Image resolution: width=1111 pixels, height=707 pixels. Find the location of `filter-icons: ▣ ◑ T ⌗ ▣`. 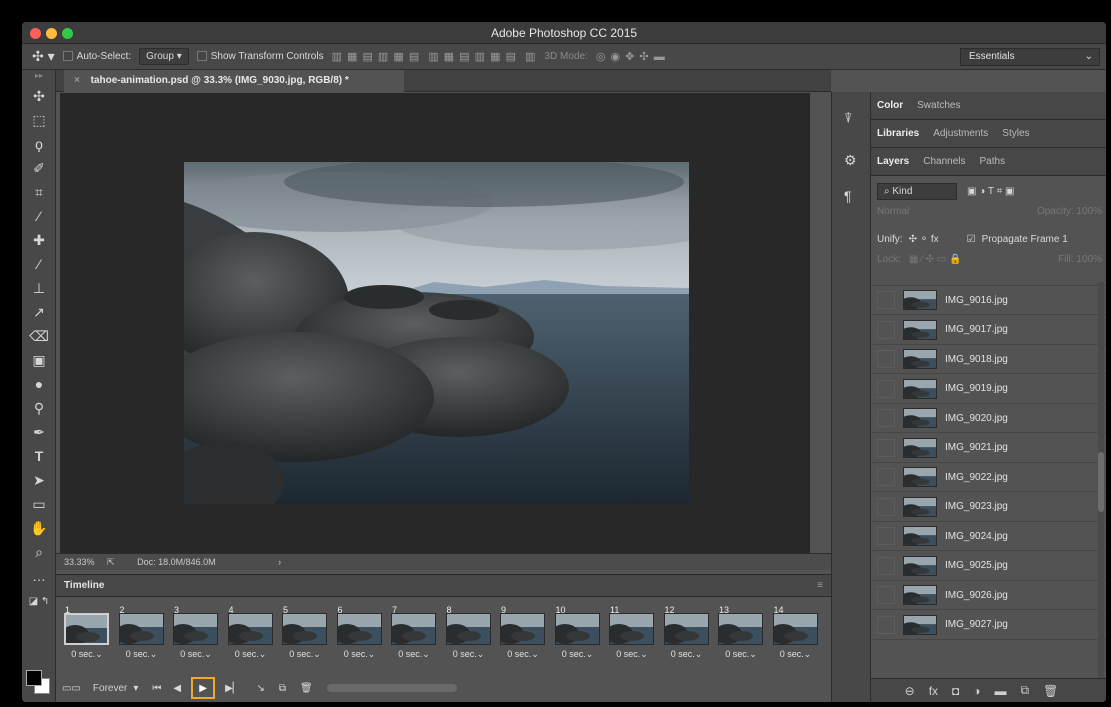

filter-icons: ▣ ◑ T ⌗ ▣ is located at coordinates (990, 191).